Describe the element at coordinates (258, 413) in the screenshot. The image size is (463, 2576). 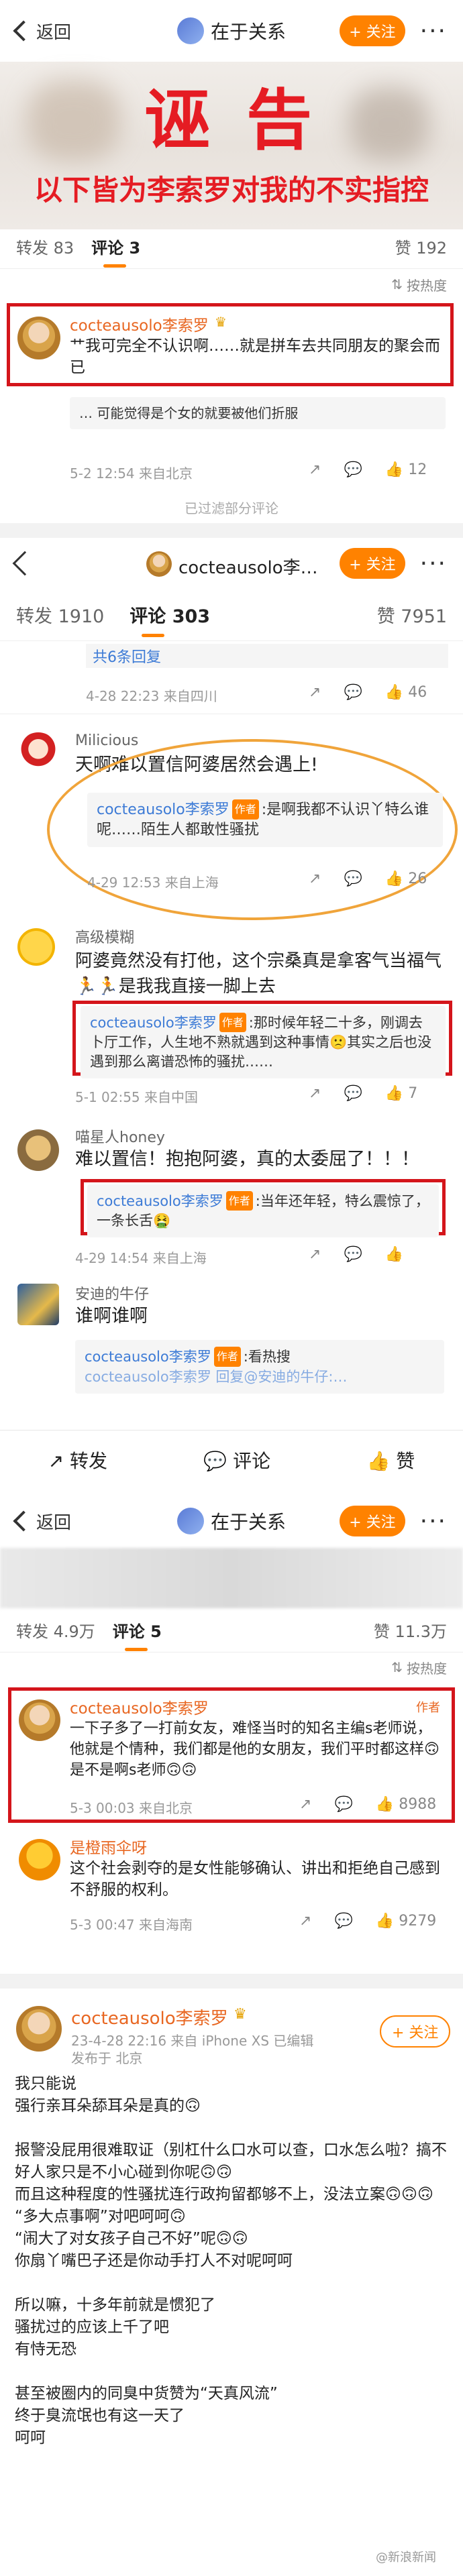
I see `reply-preview: … 可能觉得是个女的就要被他们折服` at that location.